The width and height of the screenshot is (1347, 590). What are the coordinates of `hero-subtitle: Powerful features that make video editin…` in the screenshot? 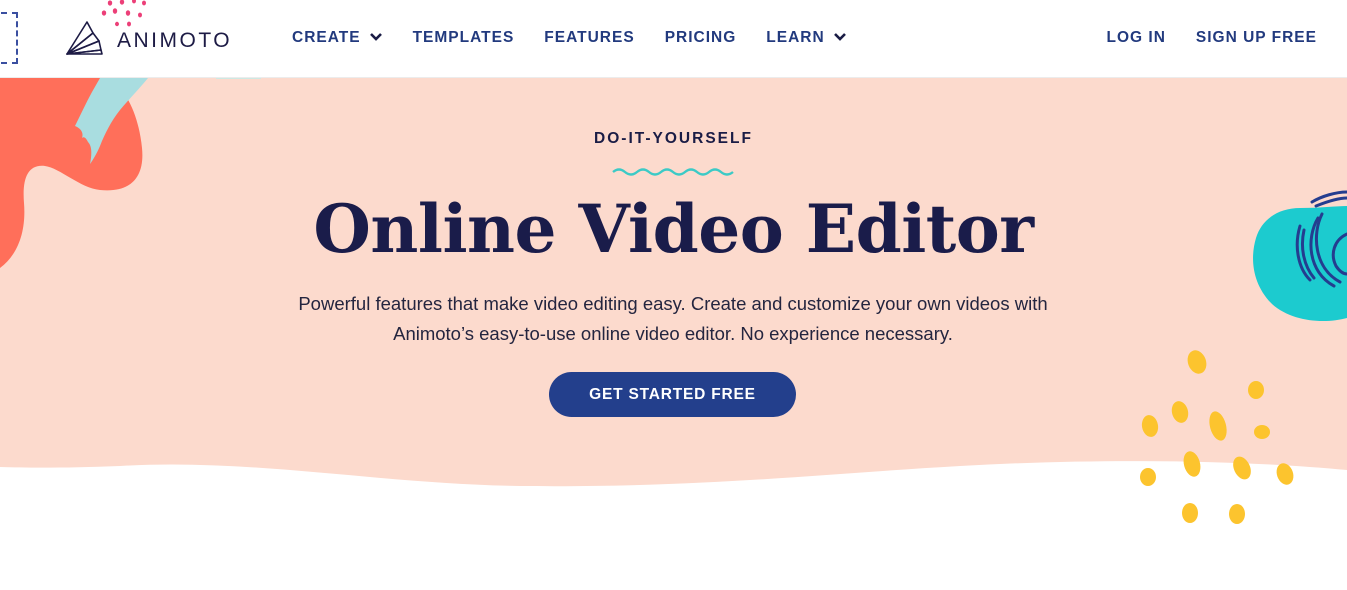 It's located at (673, 319).